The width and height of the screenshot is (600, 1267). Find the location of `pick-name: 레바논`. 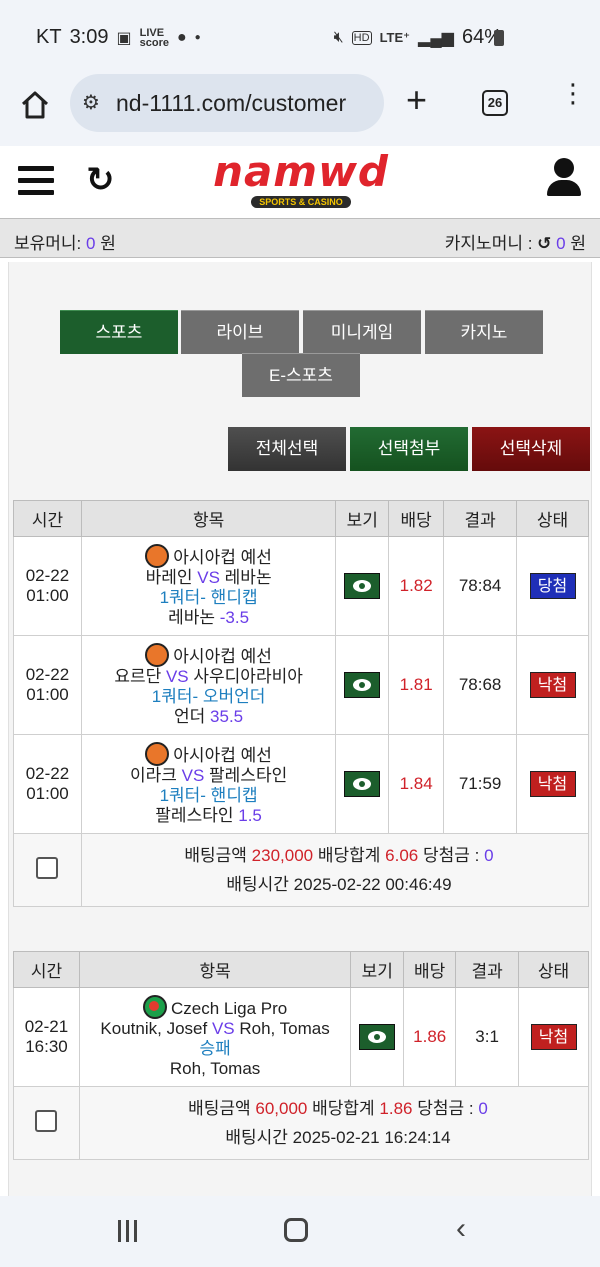

pick-name: 레바논 is located at coordinates (192, 617).